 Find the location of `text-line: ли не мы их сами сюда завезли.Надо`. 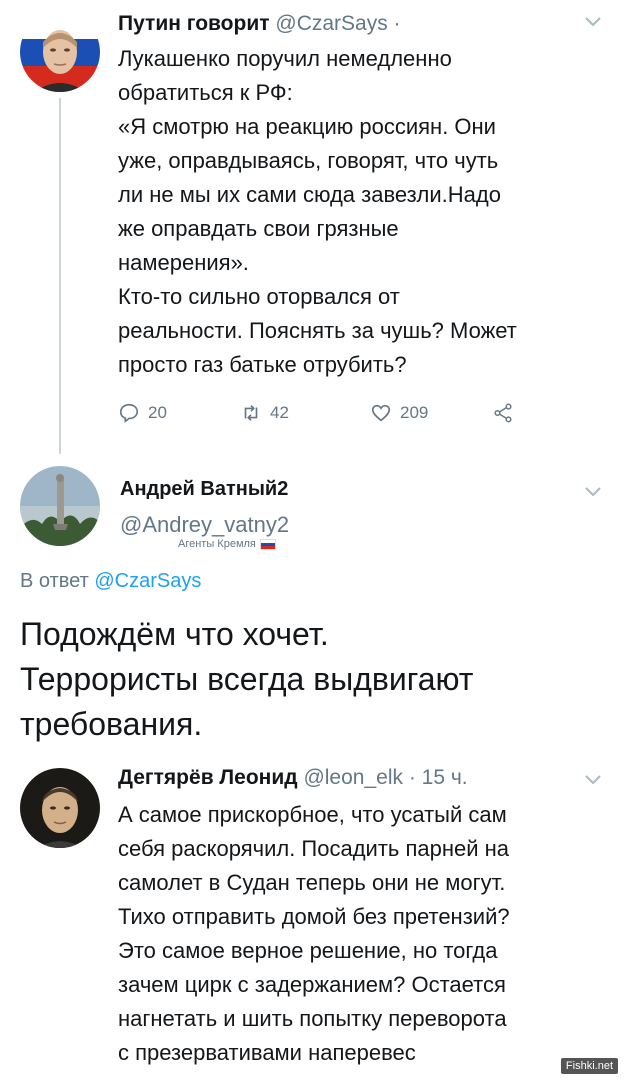

text-line: ли не мы их сами сюда завезли.Надо is located at coordinates (309, 194).